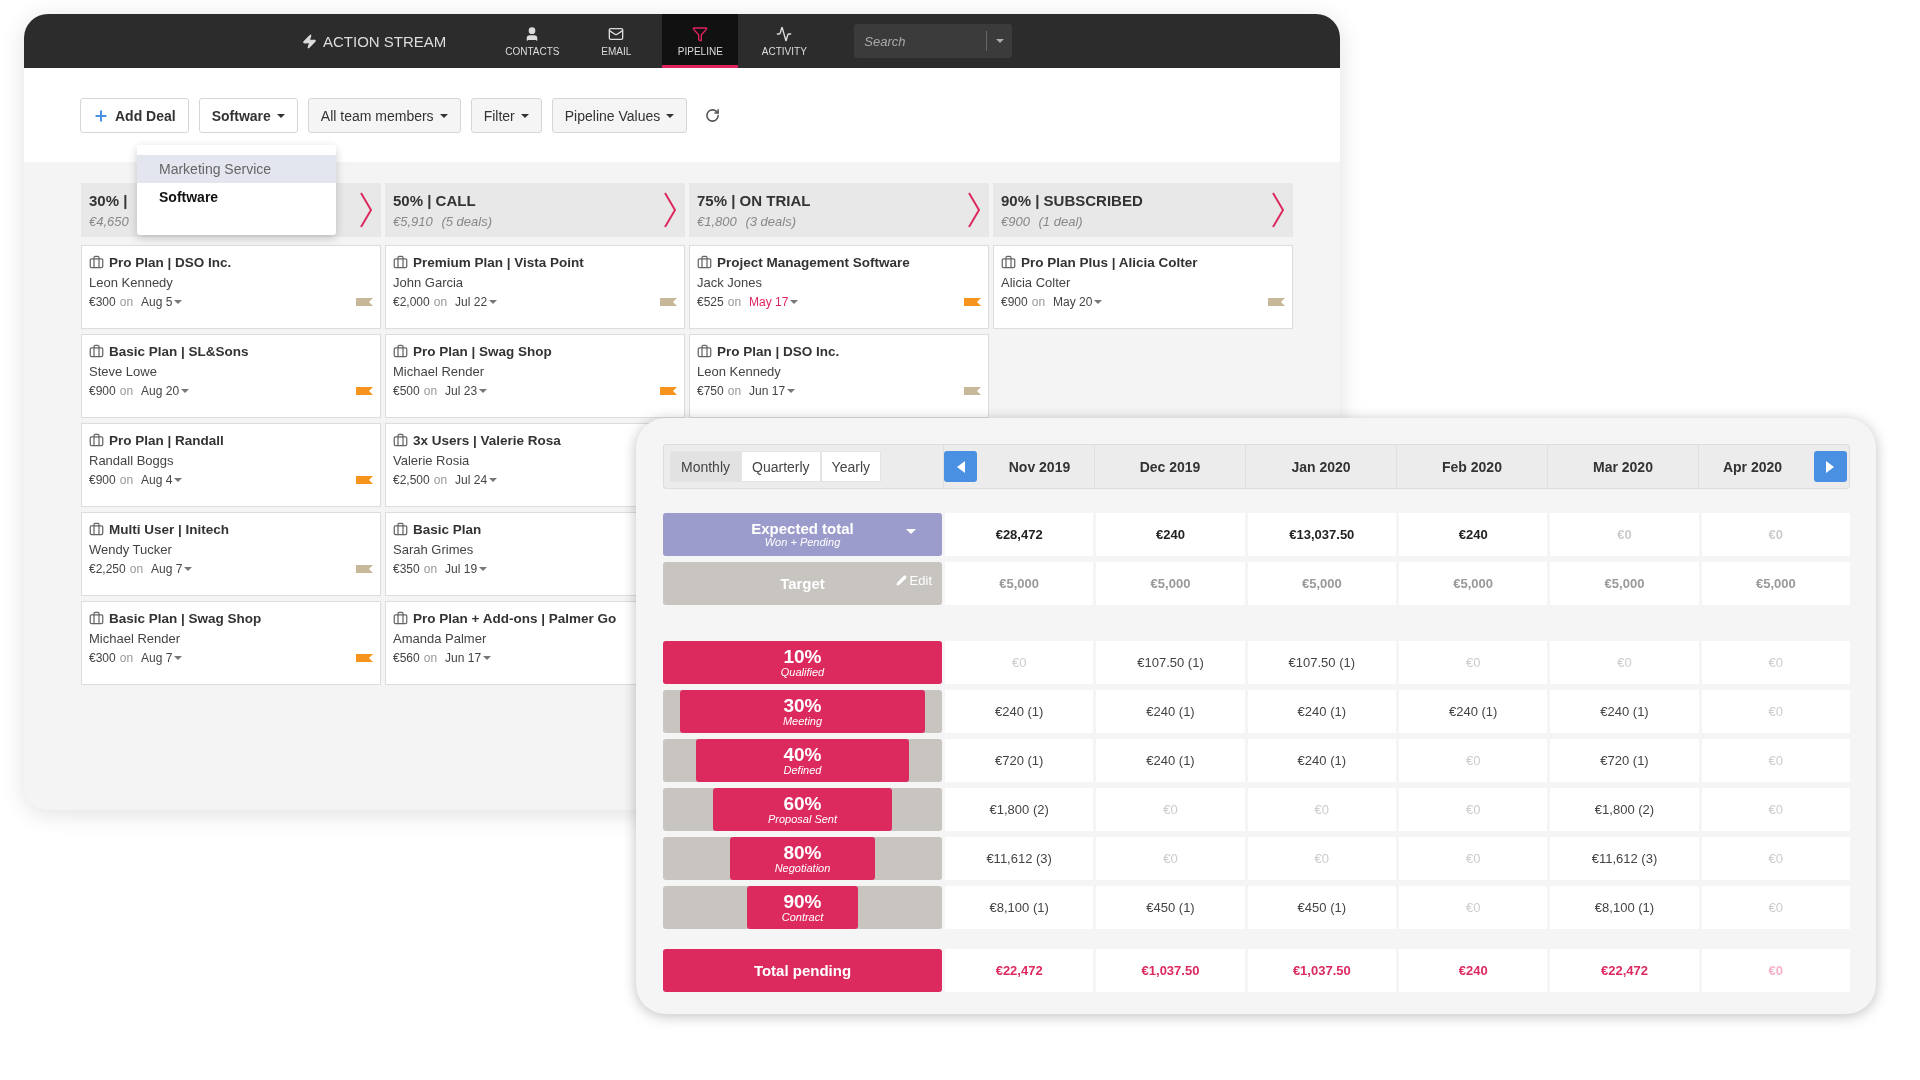 The height and width of the screenshot is (1080, 1920). I want to click on row-title: Total pending, so click(802, 970).